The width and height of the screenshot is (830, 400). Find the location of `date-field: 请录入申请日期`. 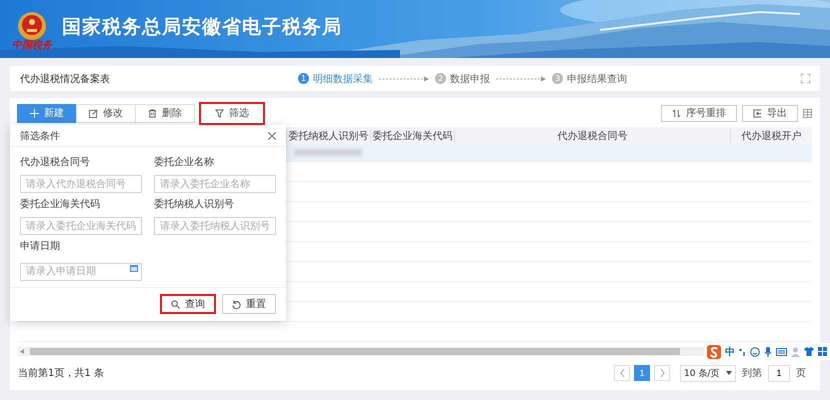

date-field: 请录入申请日期 is located at coordinates (81, 271).